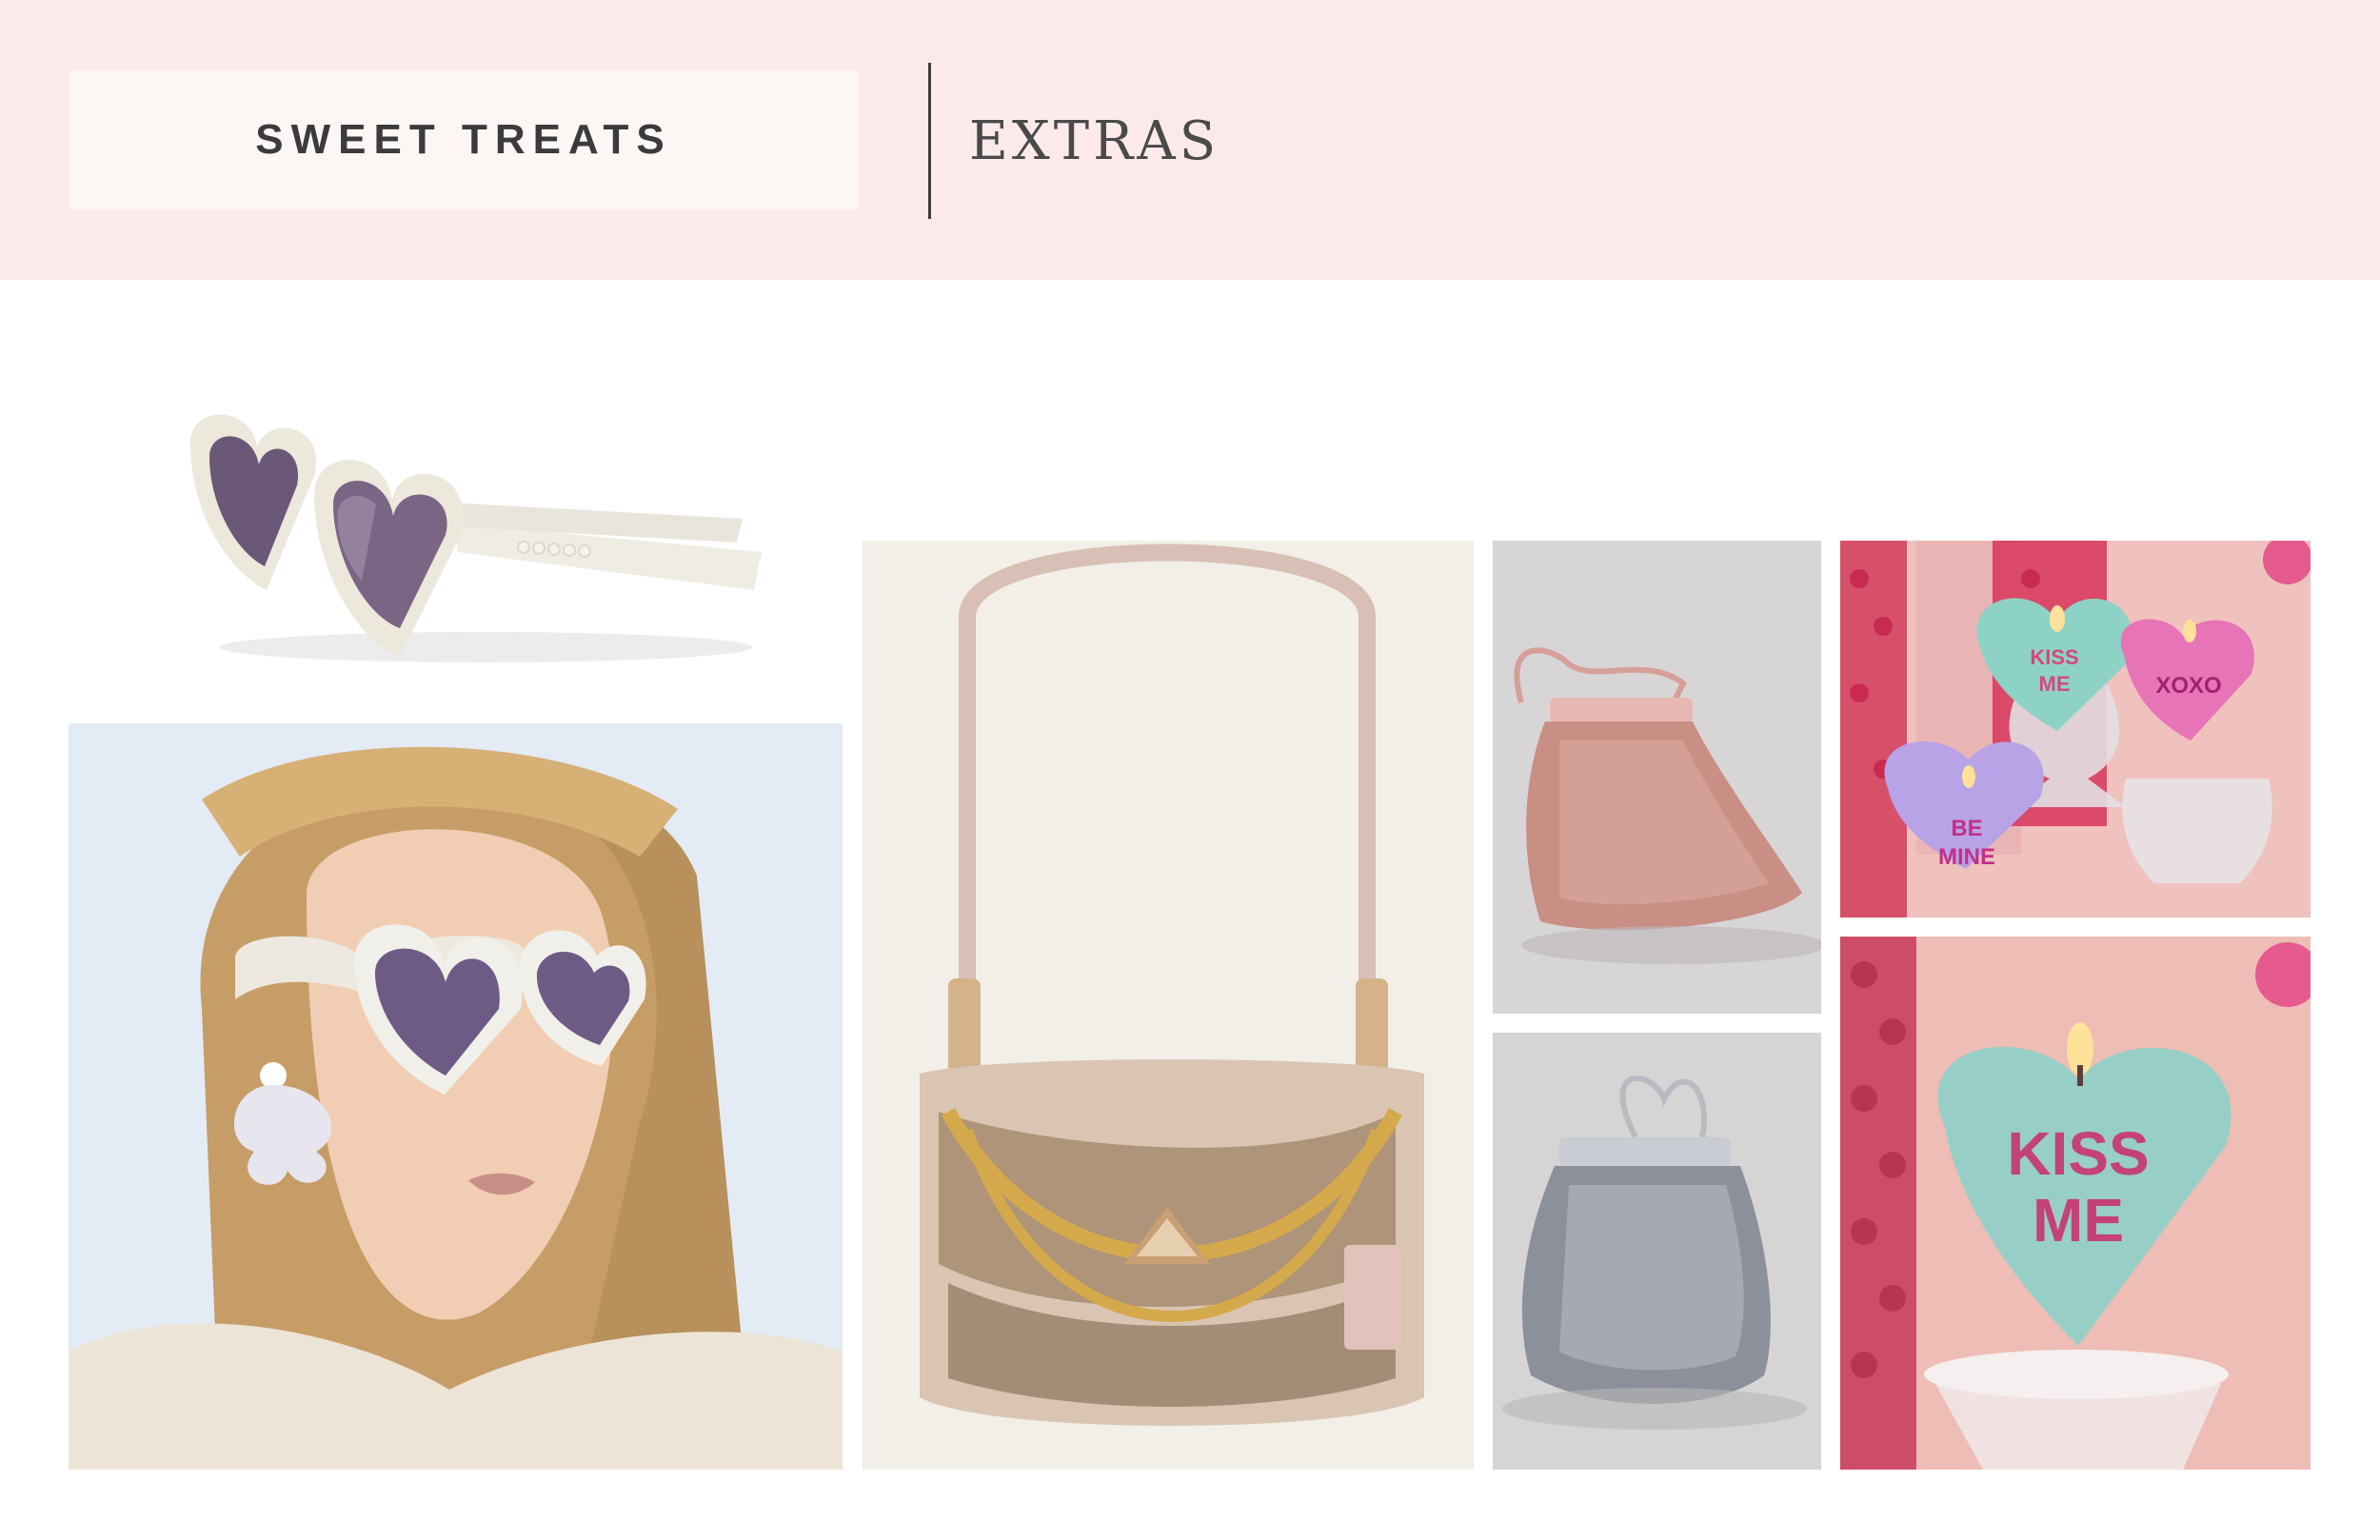 The image size is (2380, 1540). Describe the element at coordinates (1094, 140) in the screenshot. I see `section-label: EXTRAS` at that location.